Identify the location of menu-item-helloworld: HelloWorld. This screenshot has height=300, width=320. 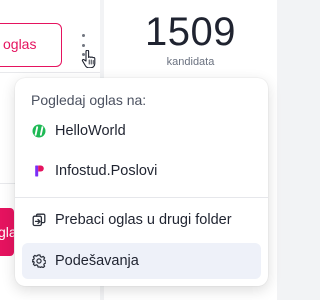
(141, 131).